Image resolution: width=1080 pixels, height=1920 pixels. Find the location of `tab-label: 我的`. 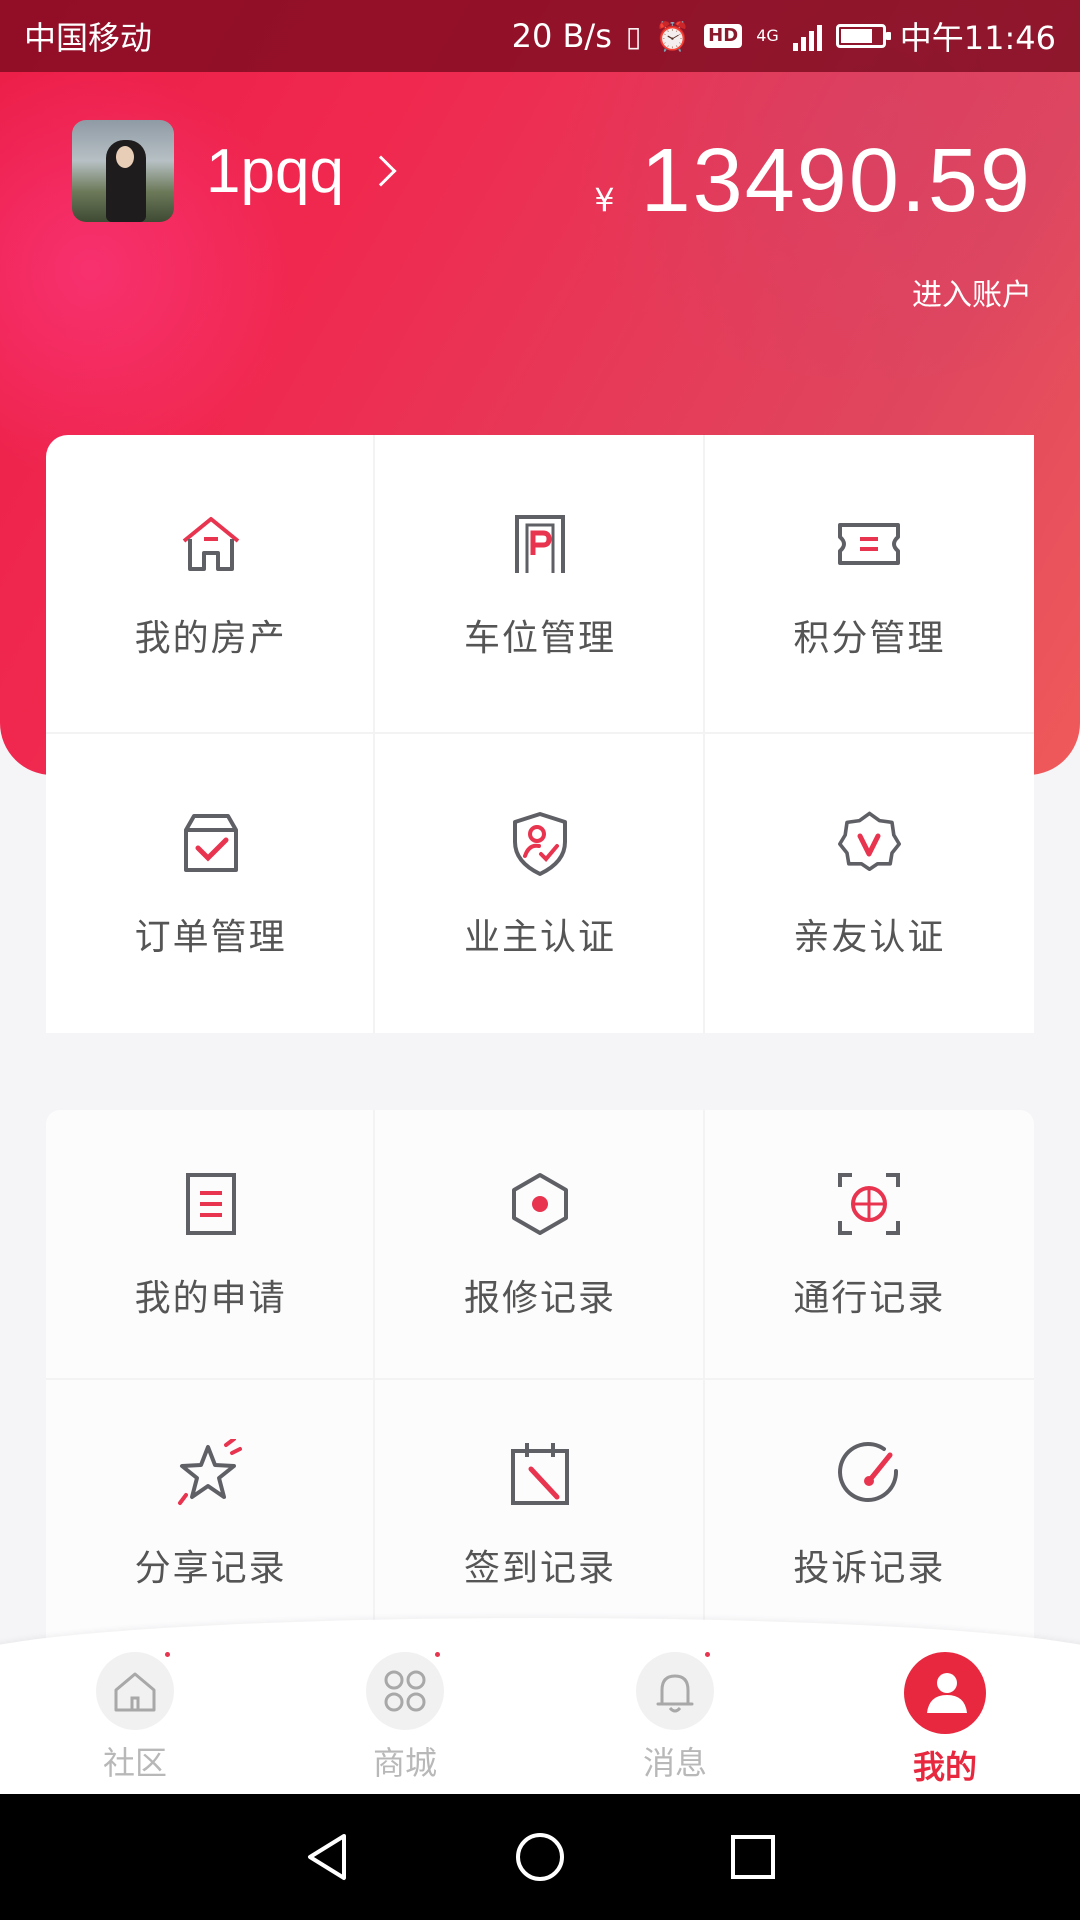

tab-label: 我的 is located at coordinates (944, 1767).